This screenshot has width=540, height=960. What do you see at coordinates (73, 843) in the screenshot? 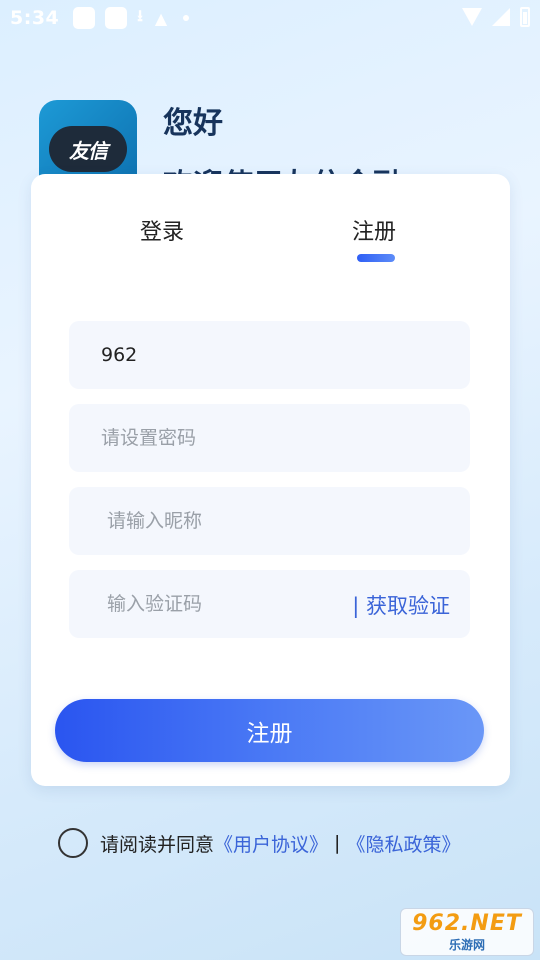
I see `agreement-checkbox` at bounding box center [73, 843].